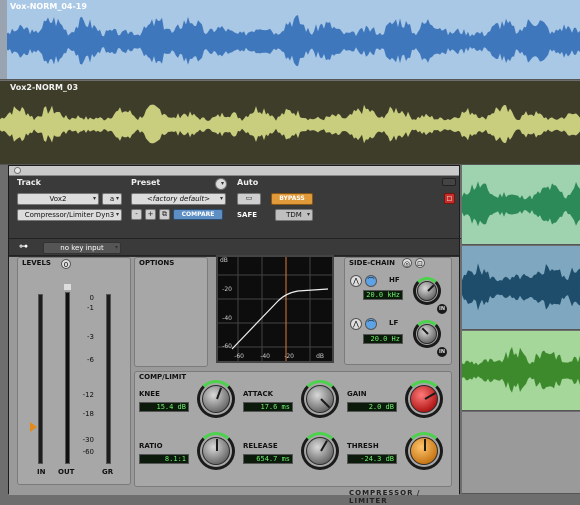  Describe the element at coordinates (292, 199) in the screenshot. I see `bypass-button: BYPASS` at that location.